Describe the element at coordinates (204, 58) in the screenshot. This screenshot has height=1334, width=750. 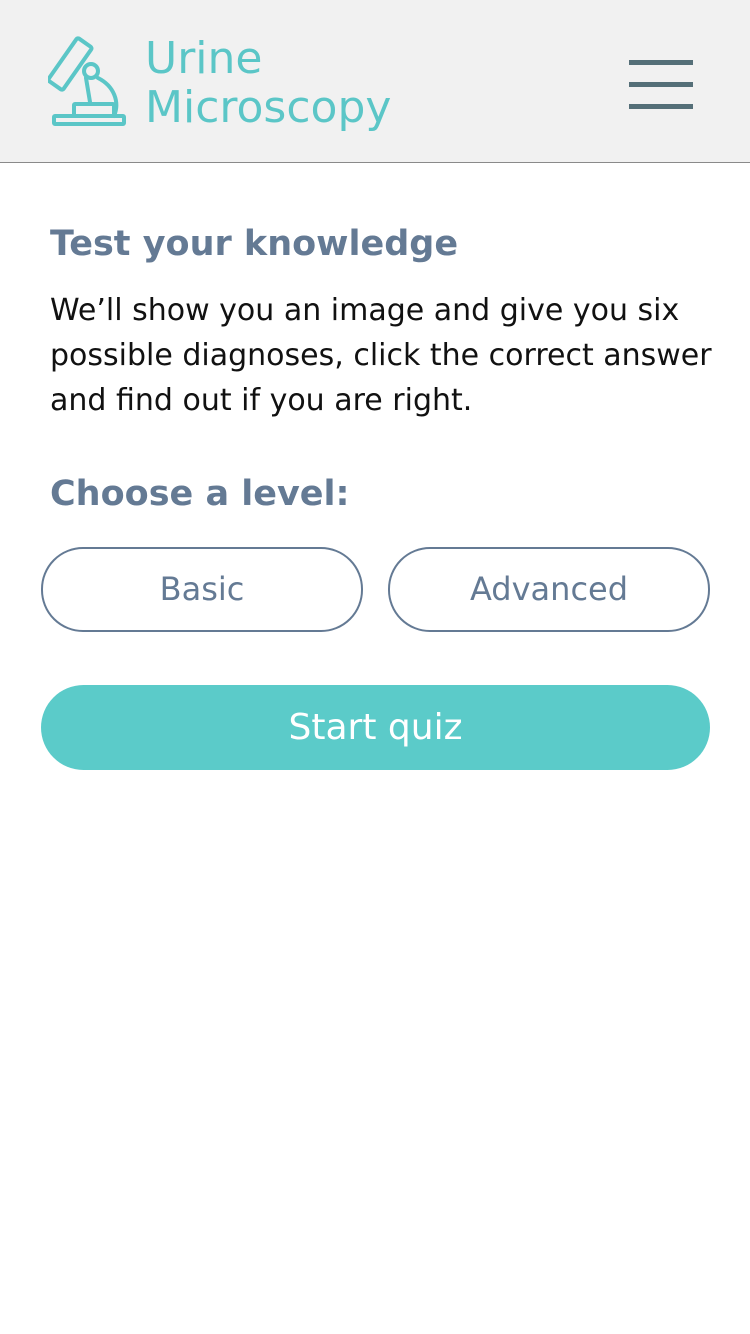
I see `app-title-line1: Urine` at that location.